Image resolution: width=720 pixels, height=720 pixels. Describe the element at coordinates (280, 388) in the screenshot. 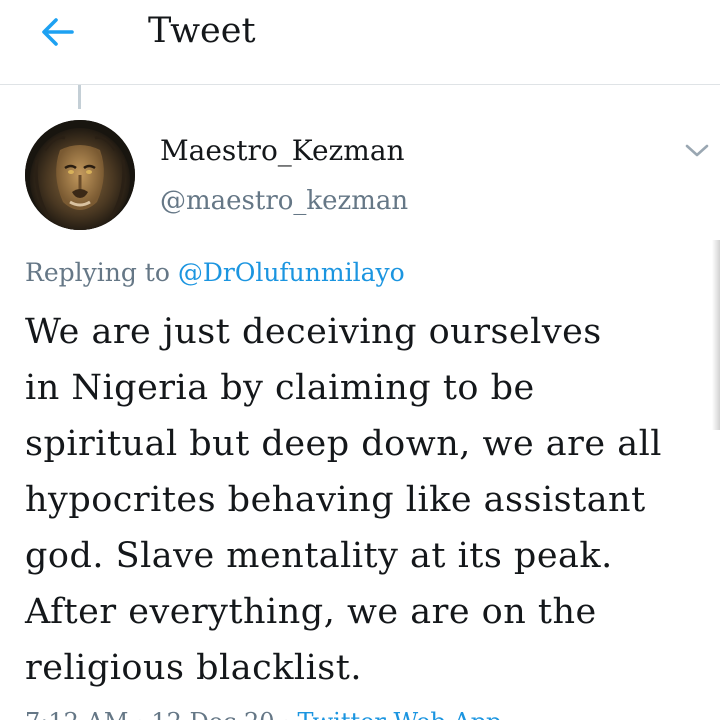

I see `tweet-text-line: in Nigeria by claiming to be` at that location.